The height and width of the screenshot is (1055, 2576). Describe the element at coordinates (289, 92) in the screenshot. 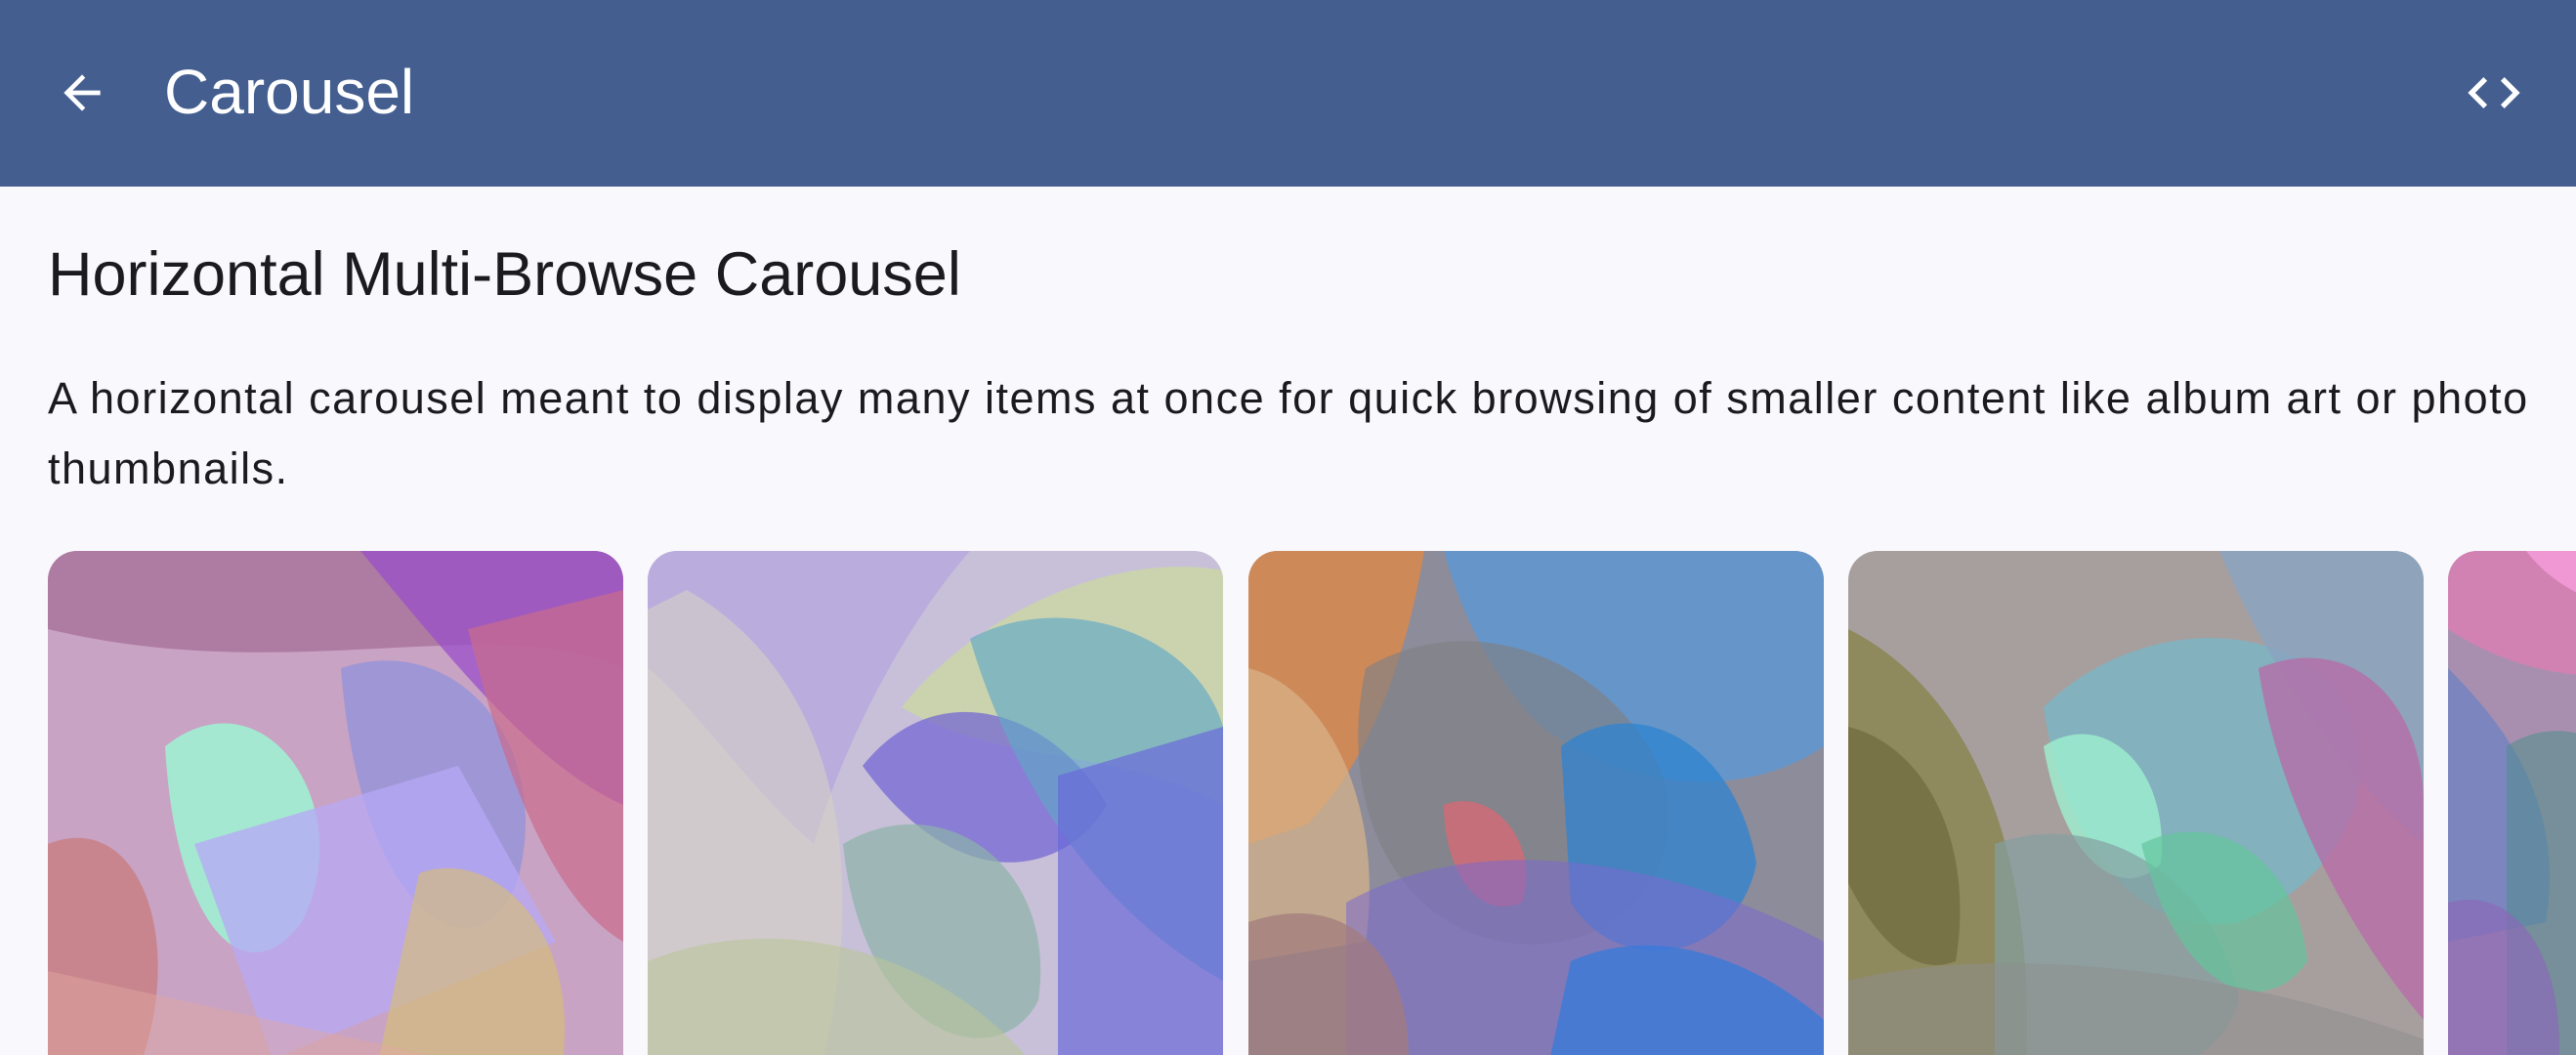

I see `app-bar-title: Carousel` at that location.